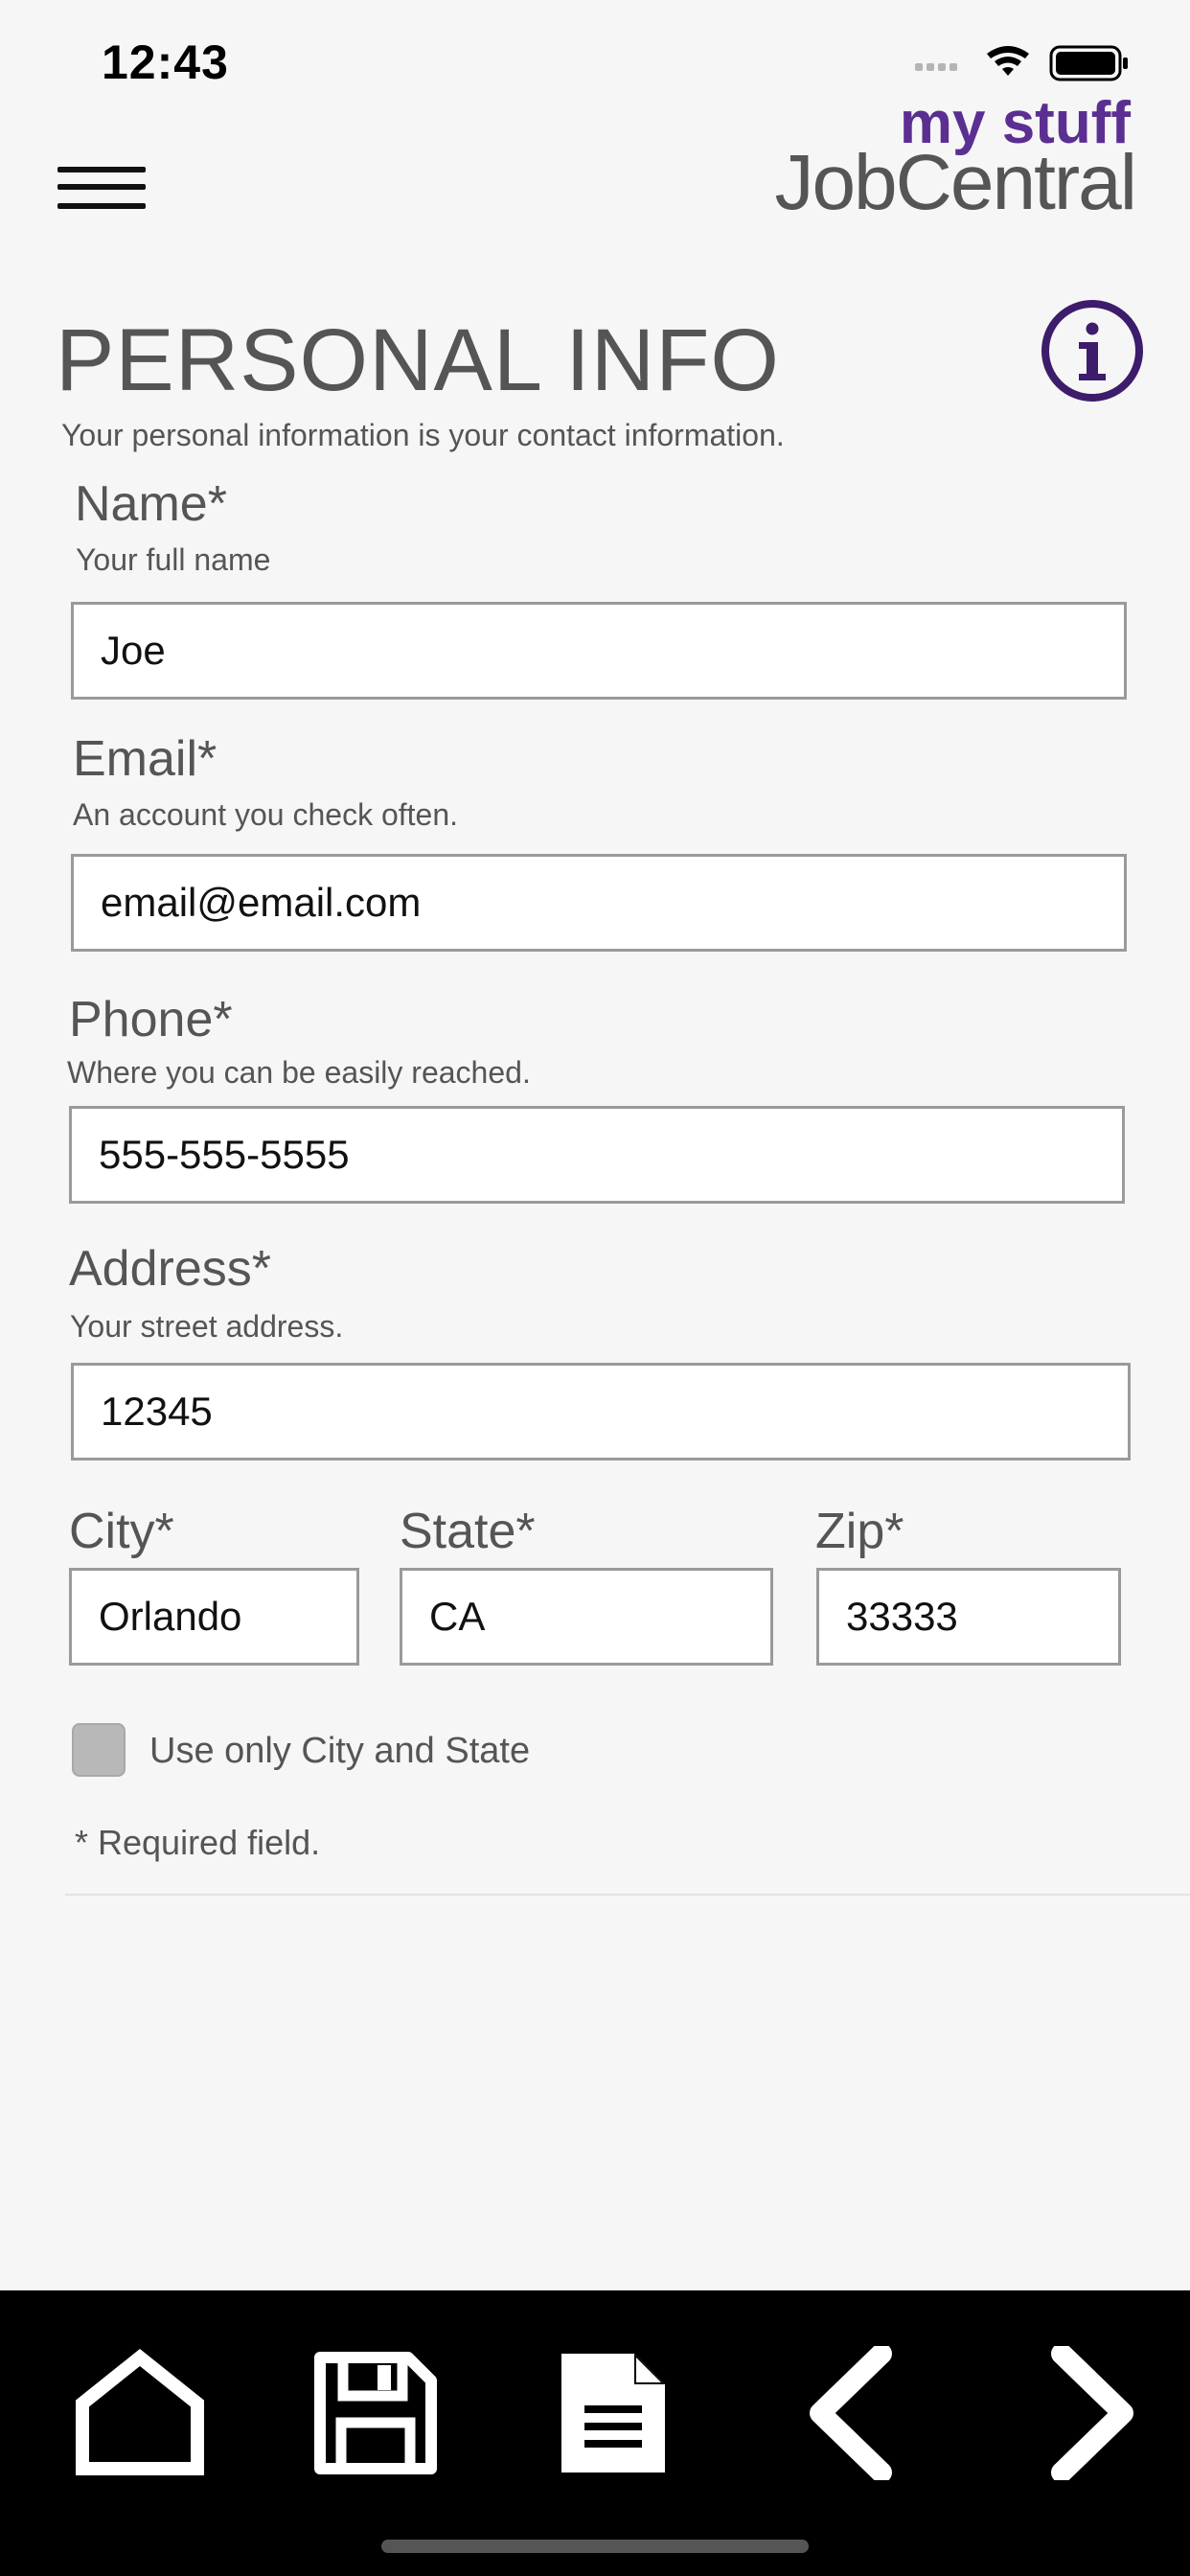  What do you see at coordinates (599, 651) in the screenshot?
I see `name-field: Joe` at bounding box center [599, 651].